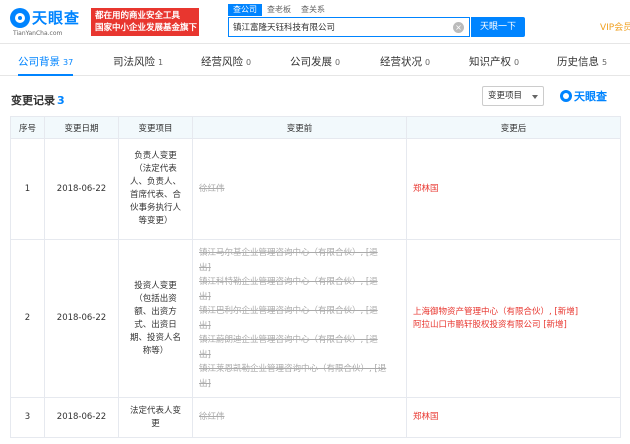 The image size is (630, 444). I want to click on section-title: 变更记录 3, so click(38, 100).